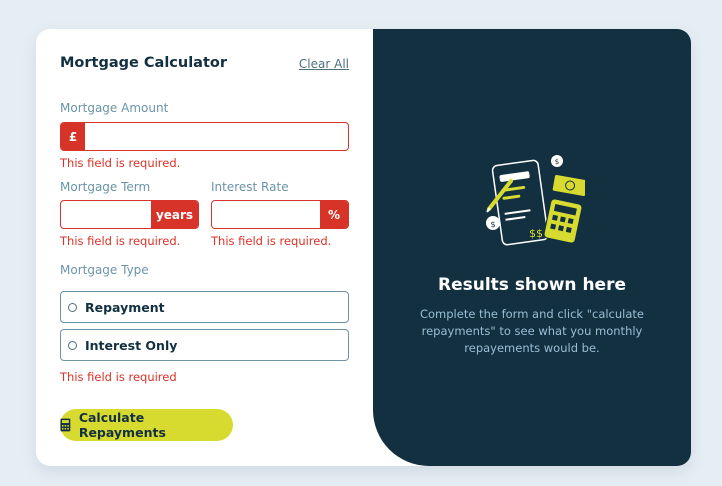 The height and width of the screenshot is (486, 722). I want to click on interest-rate-field: %, so click(280, 214).